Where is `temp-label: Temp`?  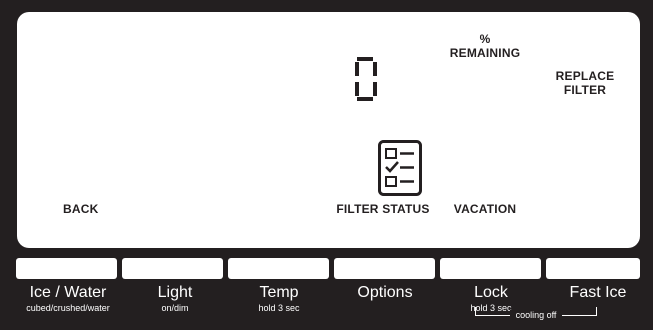 temp-label: Temp is located at coordinates (279, 292).